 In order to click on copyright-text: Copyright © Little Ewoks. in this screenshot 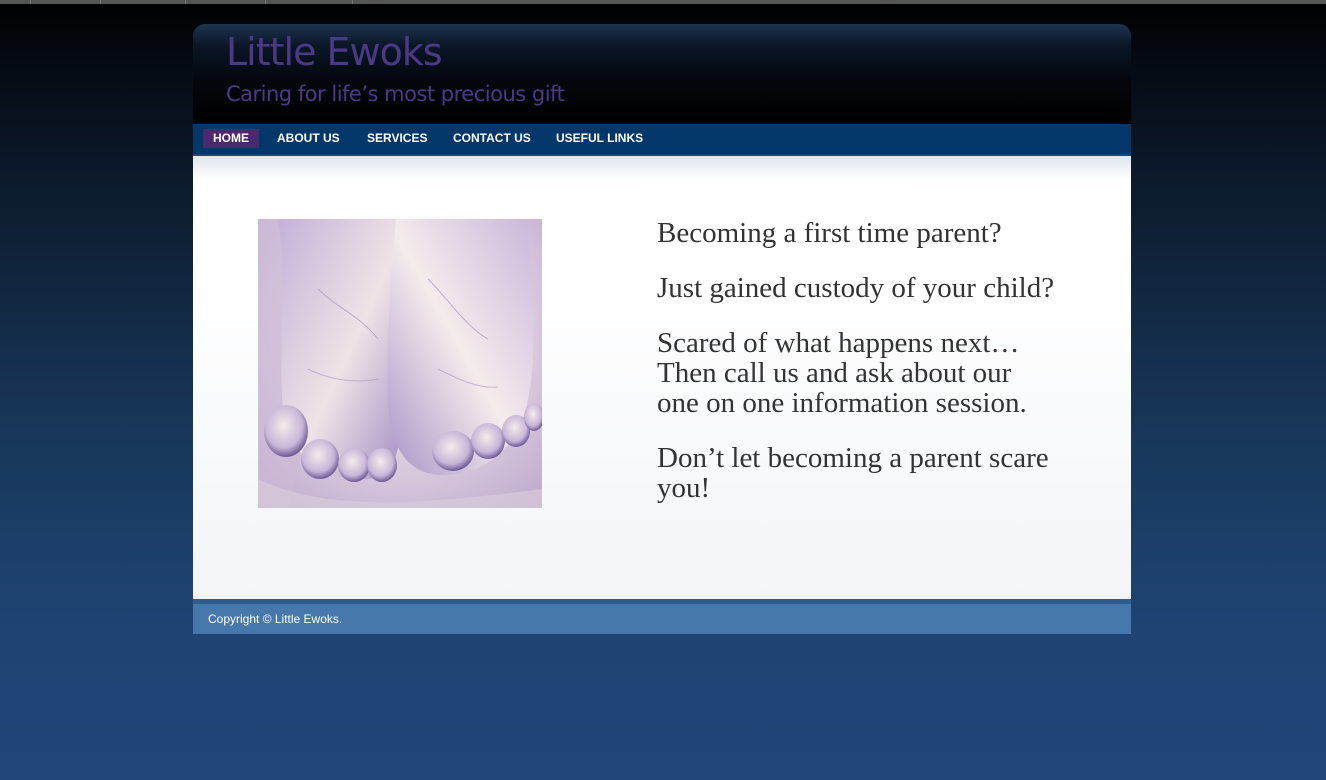, I will do `click(275, 619)`.